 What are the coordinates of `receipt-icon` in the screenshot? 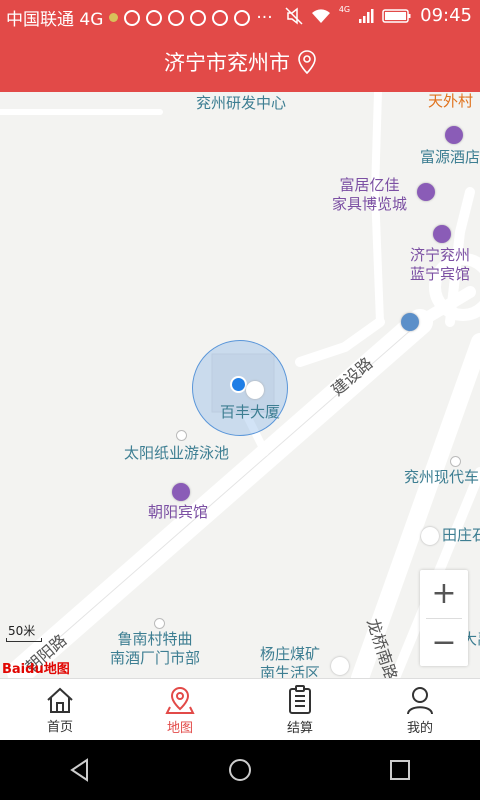 It's located at (300, 699).